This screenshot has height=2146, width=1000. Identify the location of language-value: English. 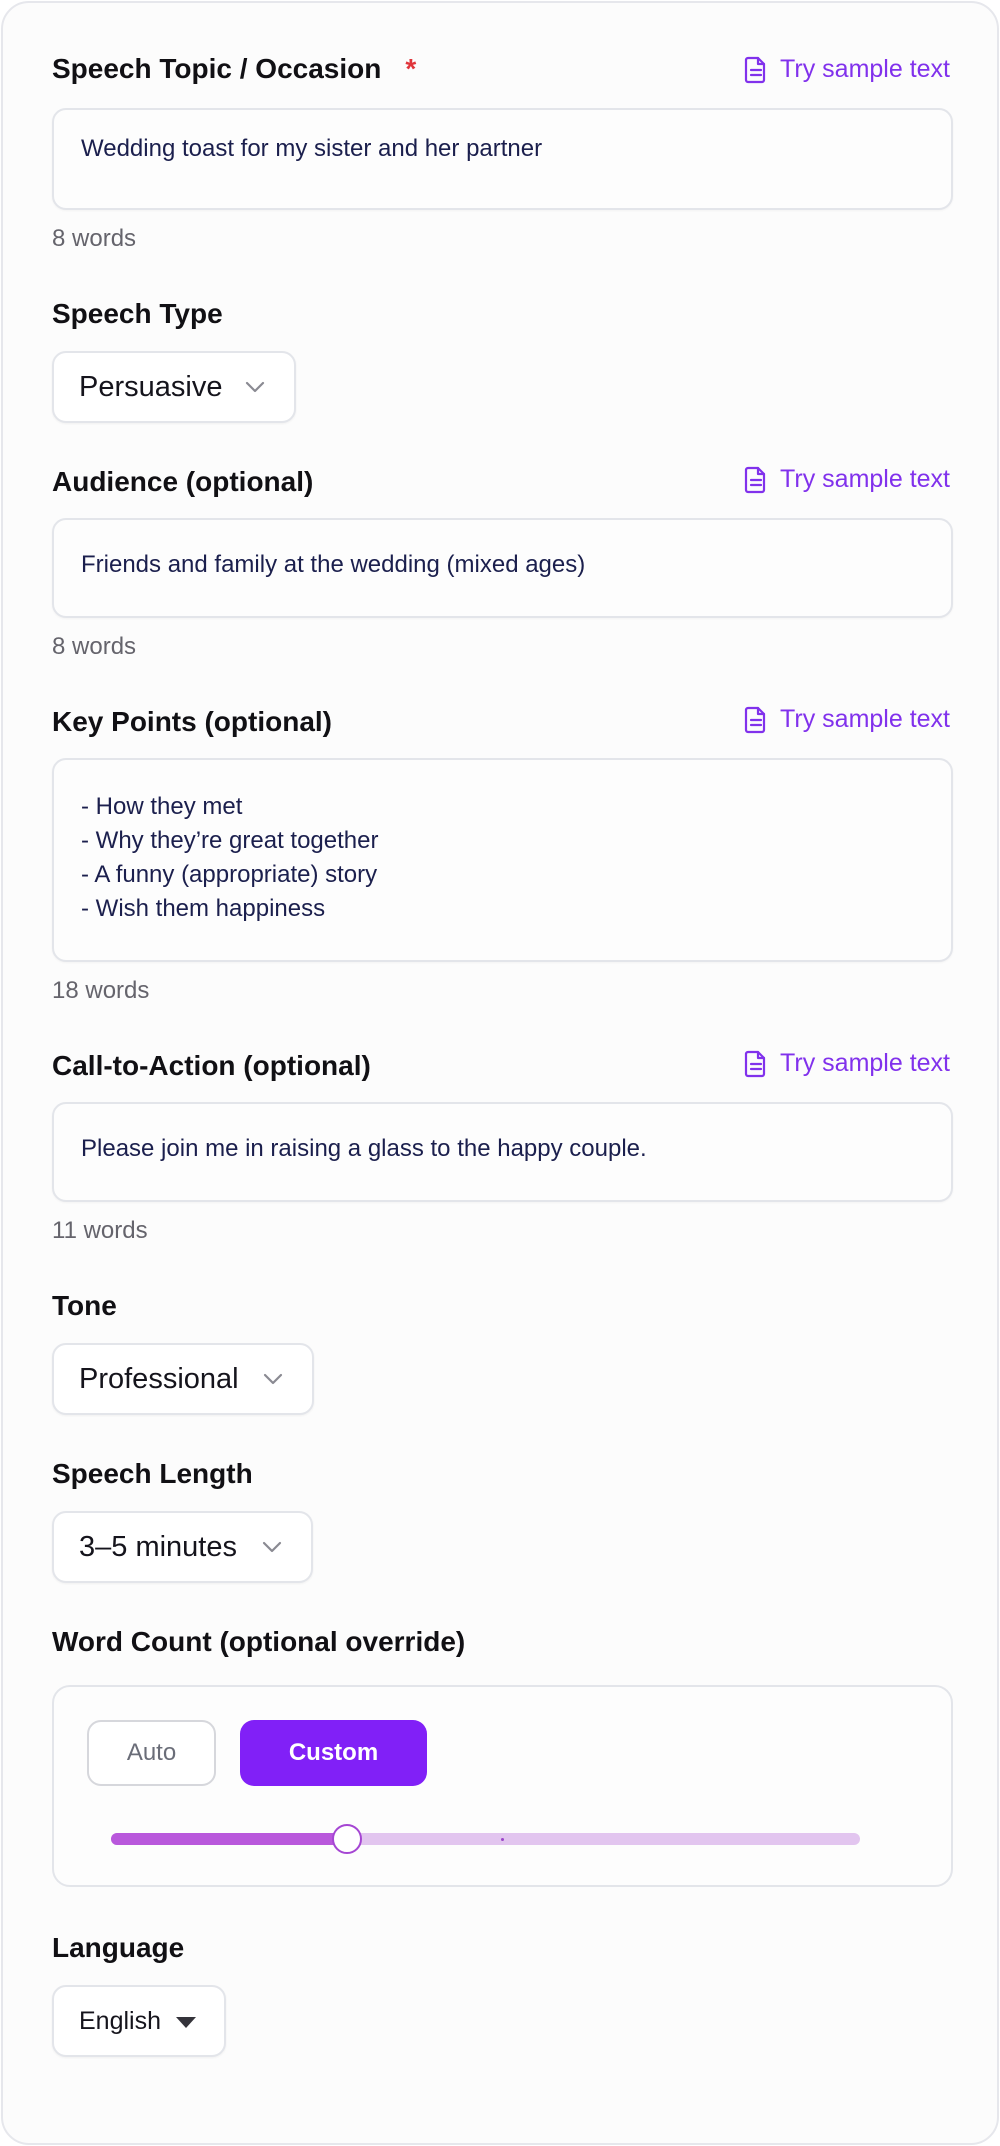
(120, 2020).